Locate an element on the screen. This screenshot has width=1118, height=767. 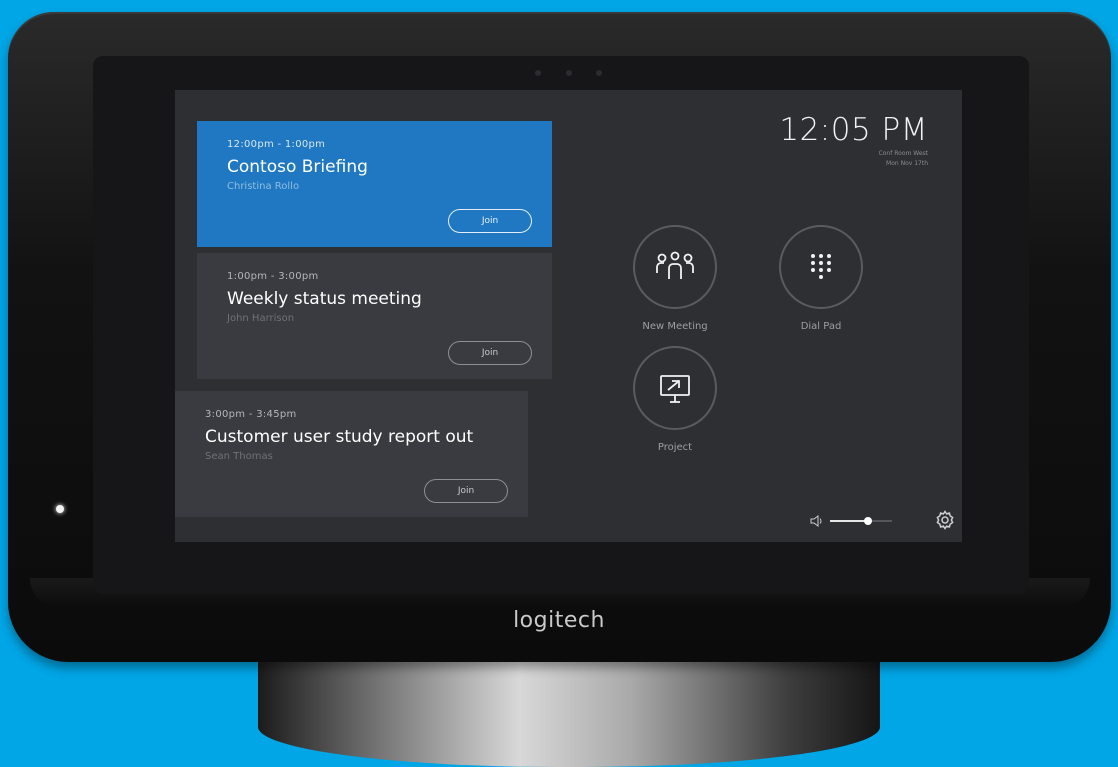
meeting-title: Customer user study report out is located at coordinates (339, 437).